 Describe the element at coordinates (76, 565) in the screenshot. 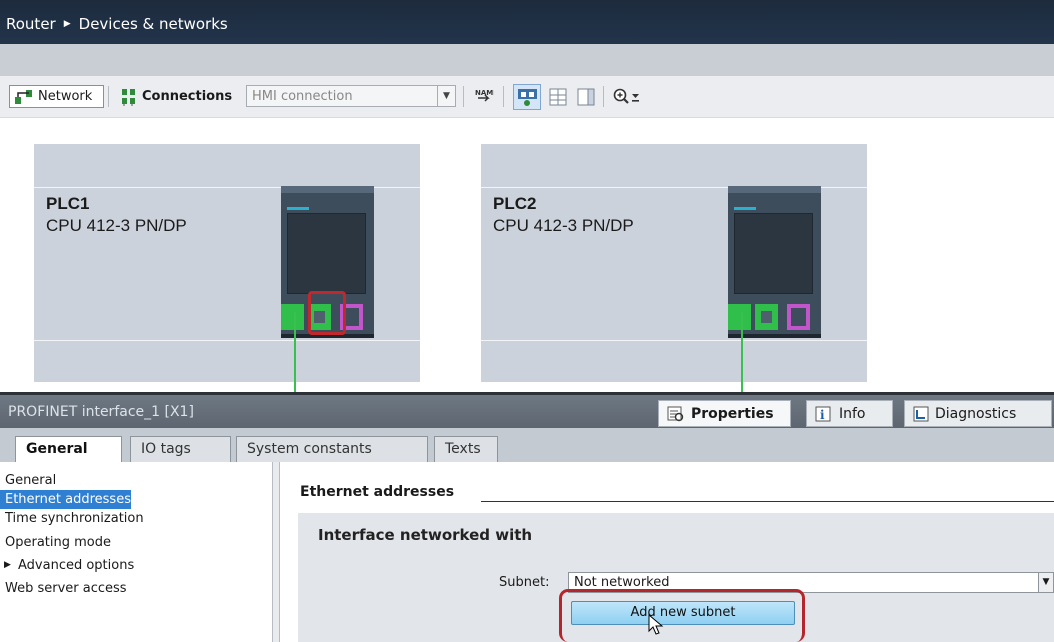

I see `nav-item-label: Advanced options` at that location.